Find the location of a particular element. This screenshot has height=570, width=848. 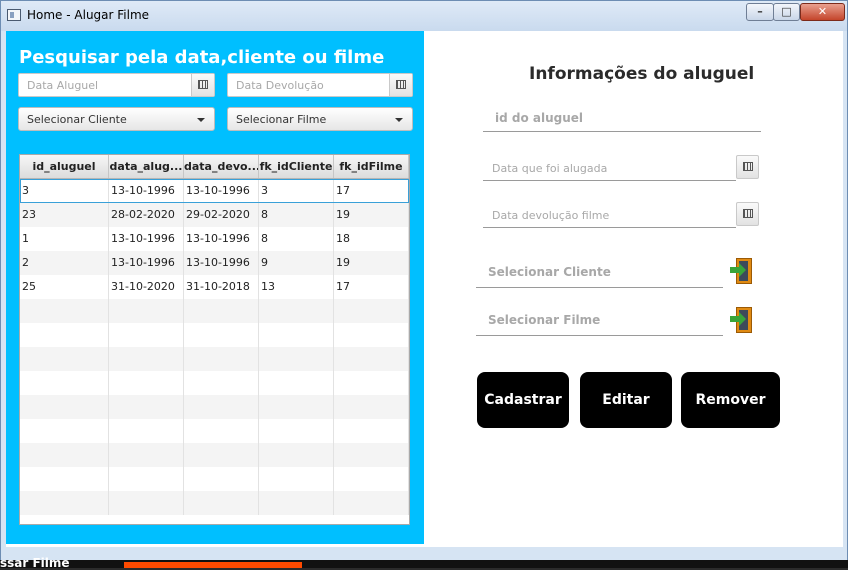

table-cell: 3 is located at coordinates (296, 191).